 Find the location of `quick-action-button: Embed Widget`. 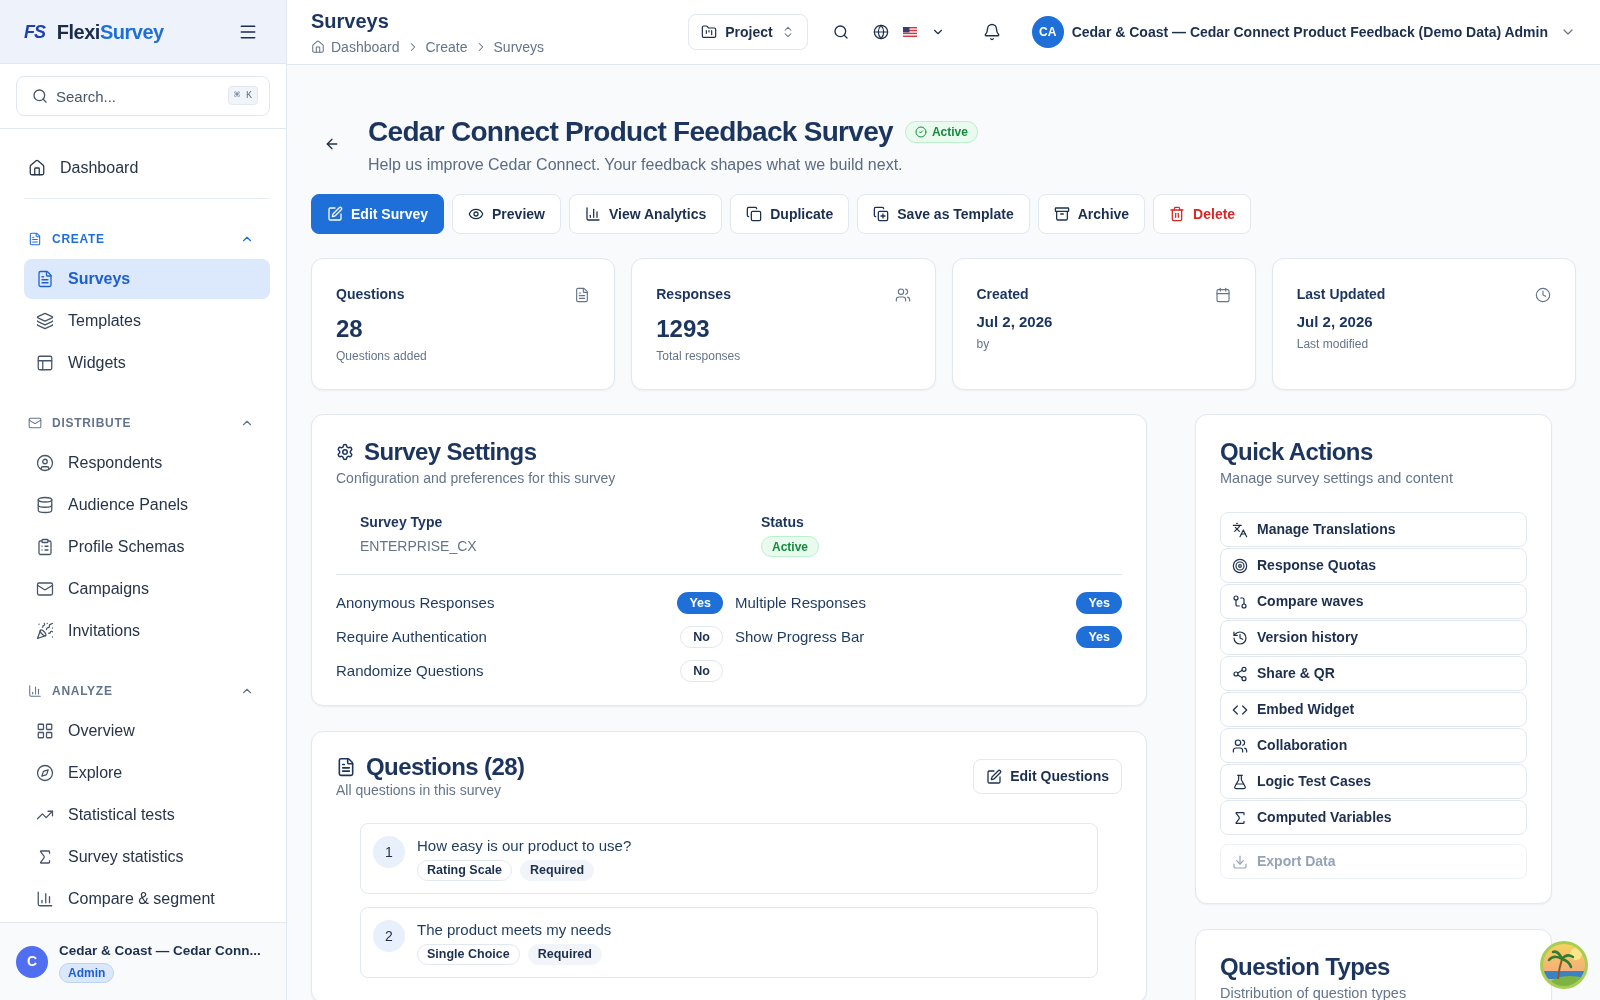

quick-action-button: Embed Widget is located at coordinates (1373, 709).